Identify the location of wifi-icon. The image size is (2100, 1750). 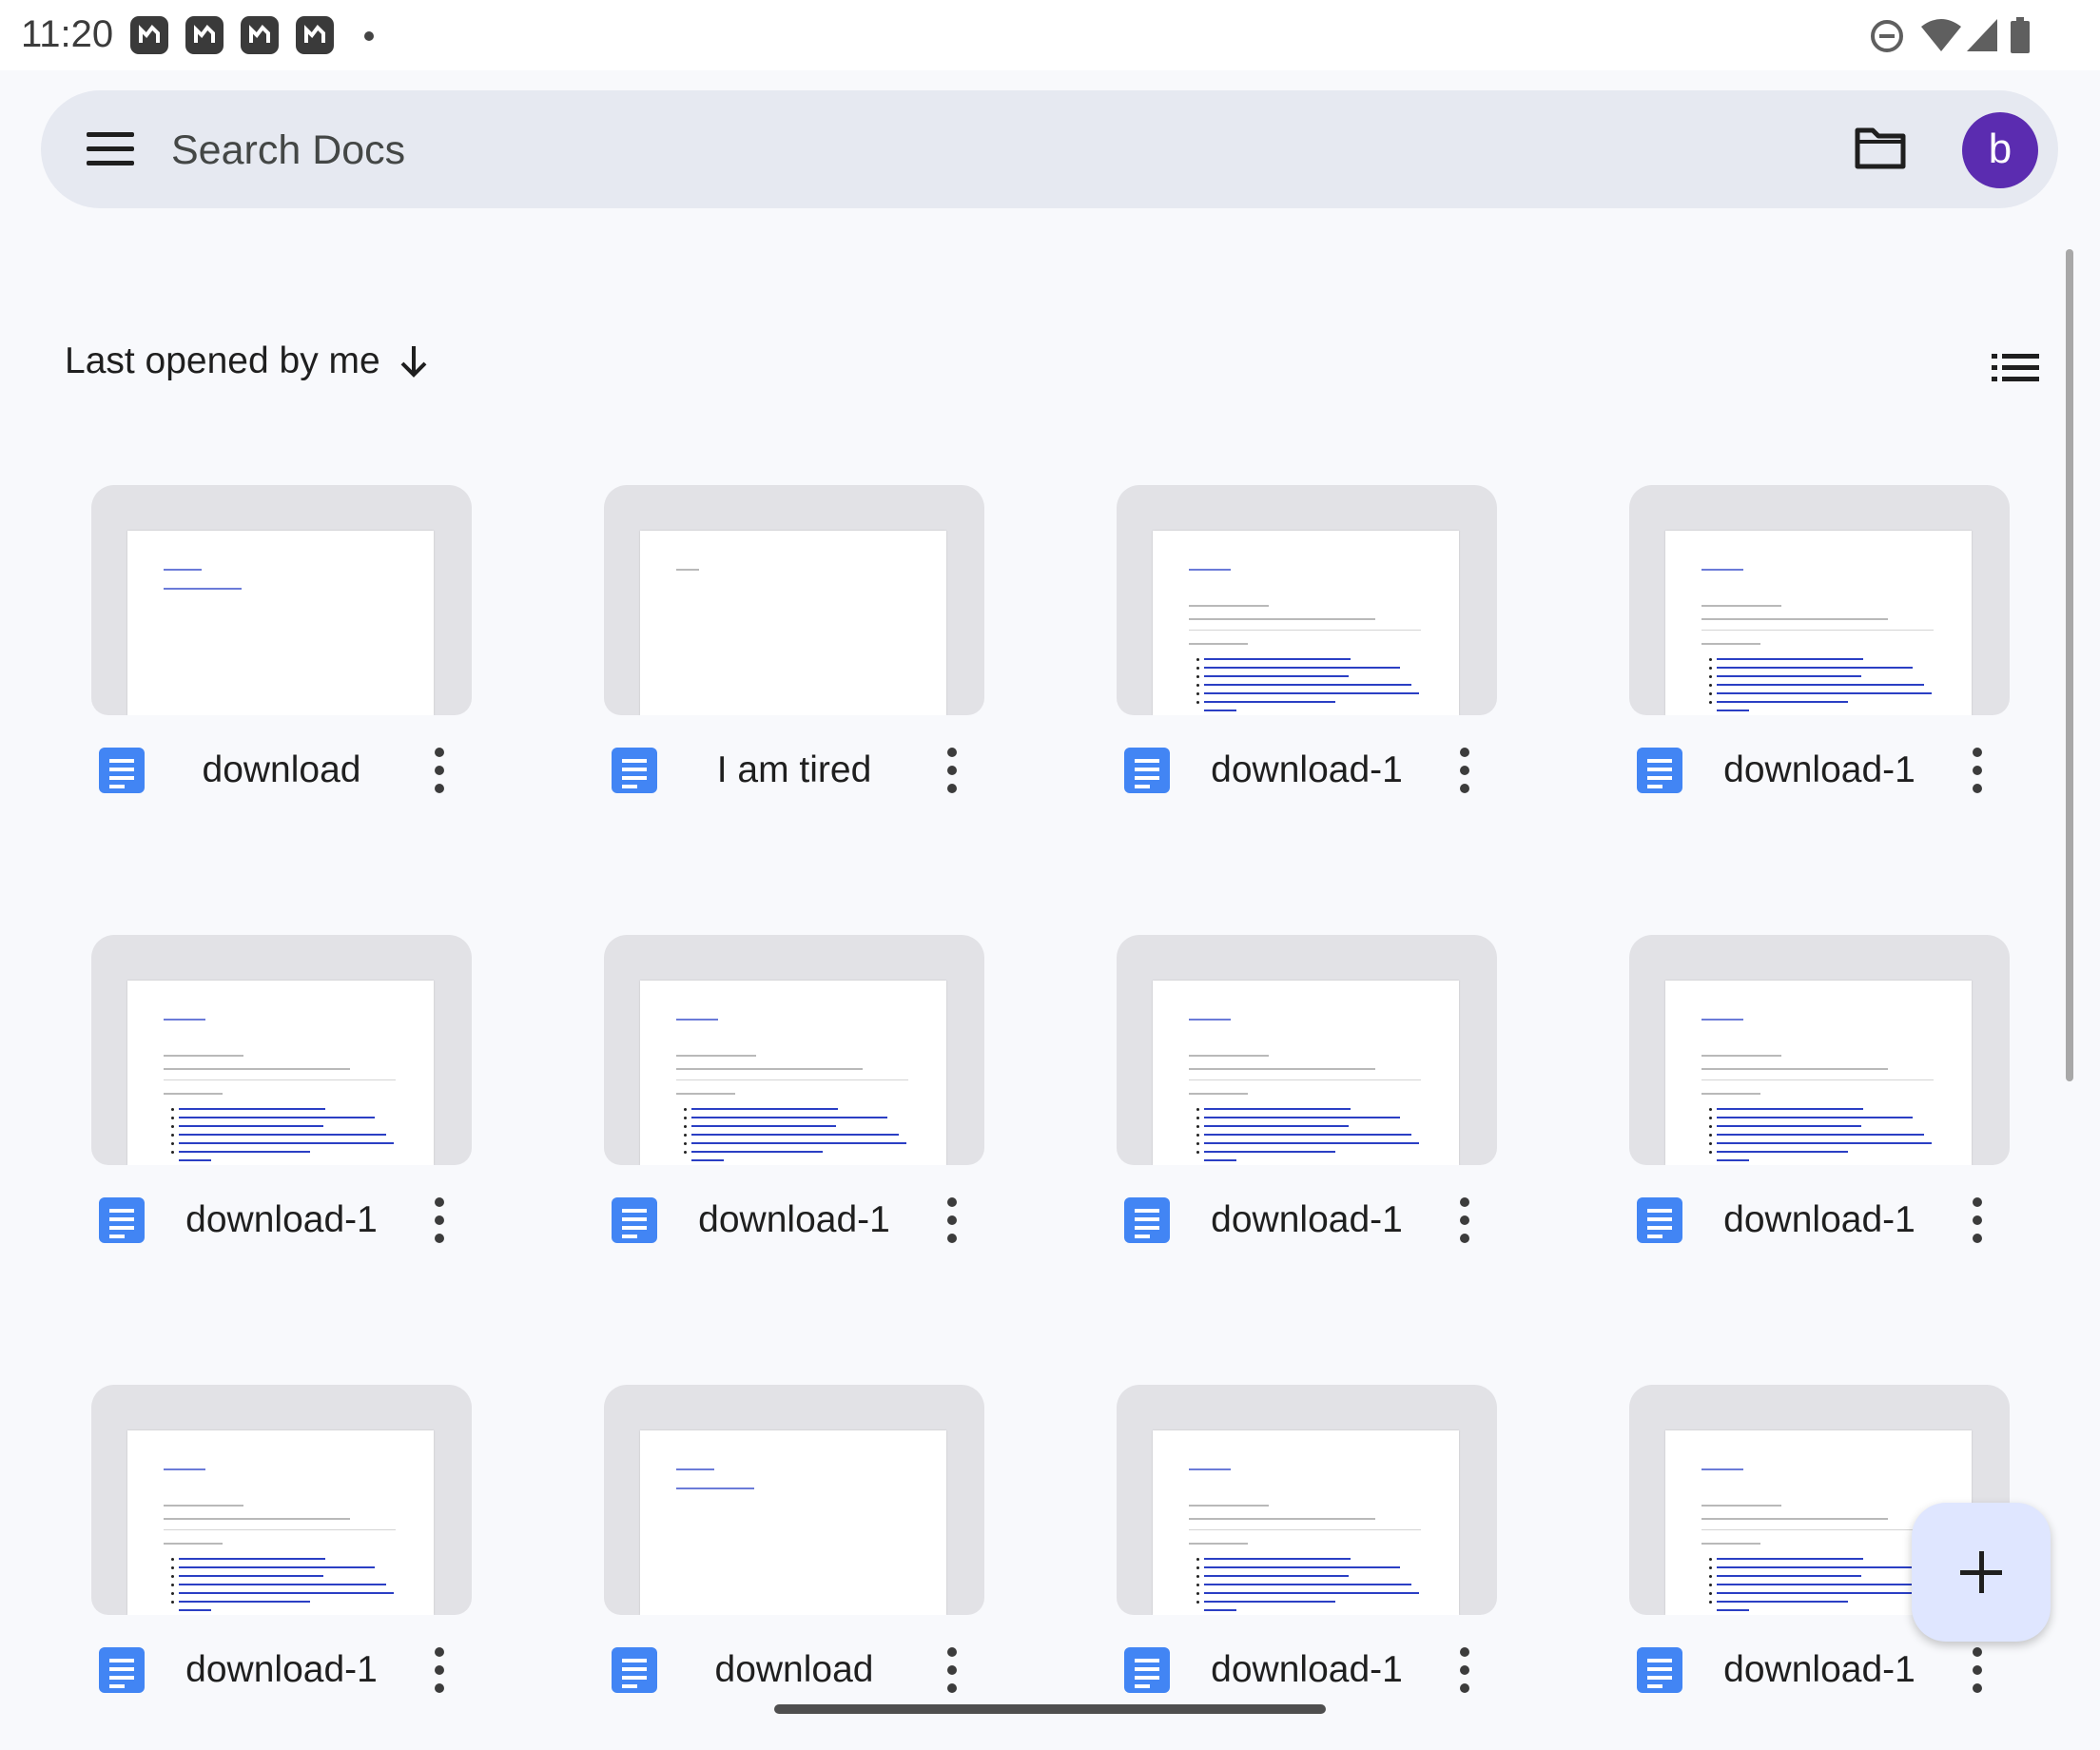
(1941, 35).